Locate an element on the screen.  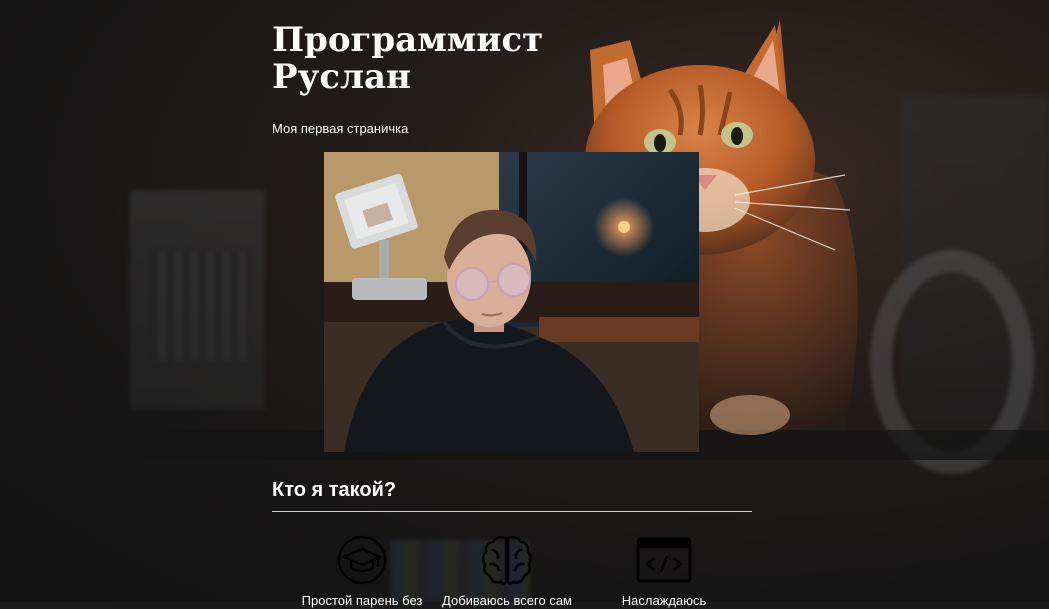
feature-caption: Добиваюсь всего сам is located at coordinates (507, 600).